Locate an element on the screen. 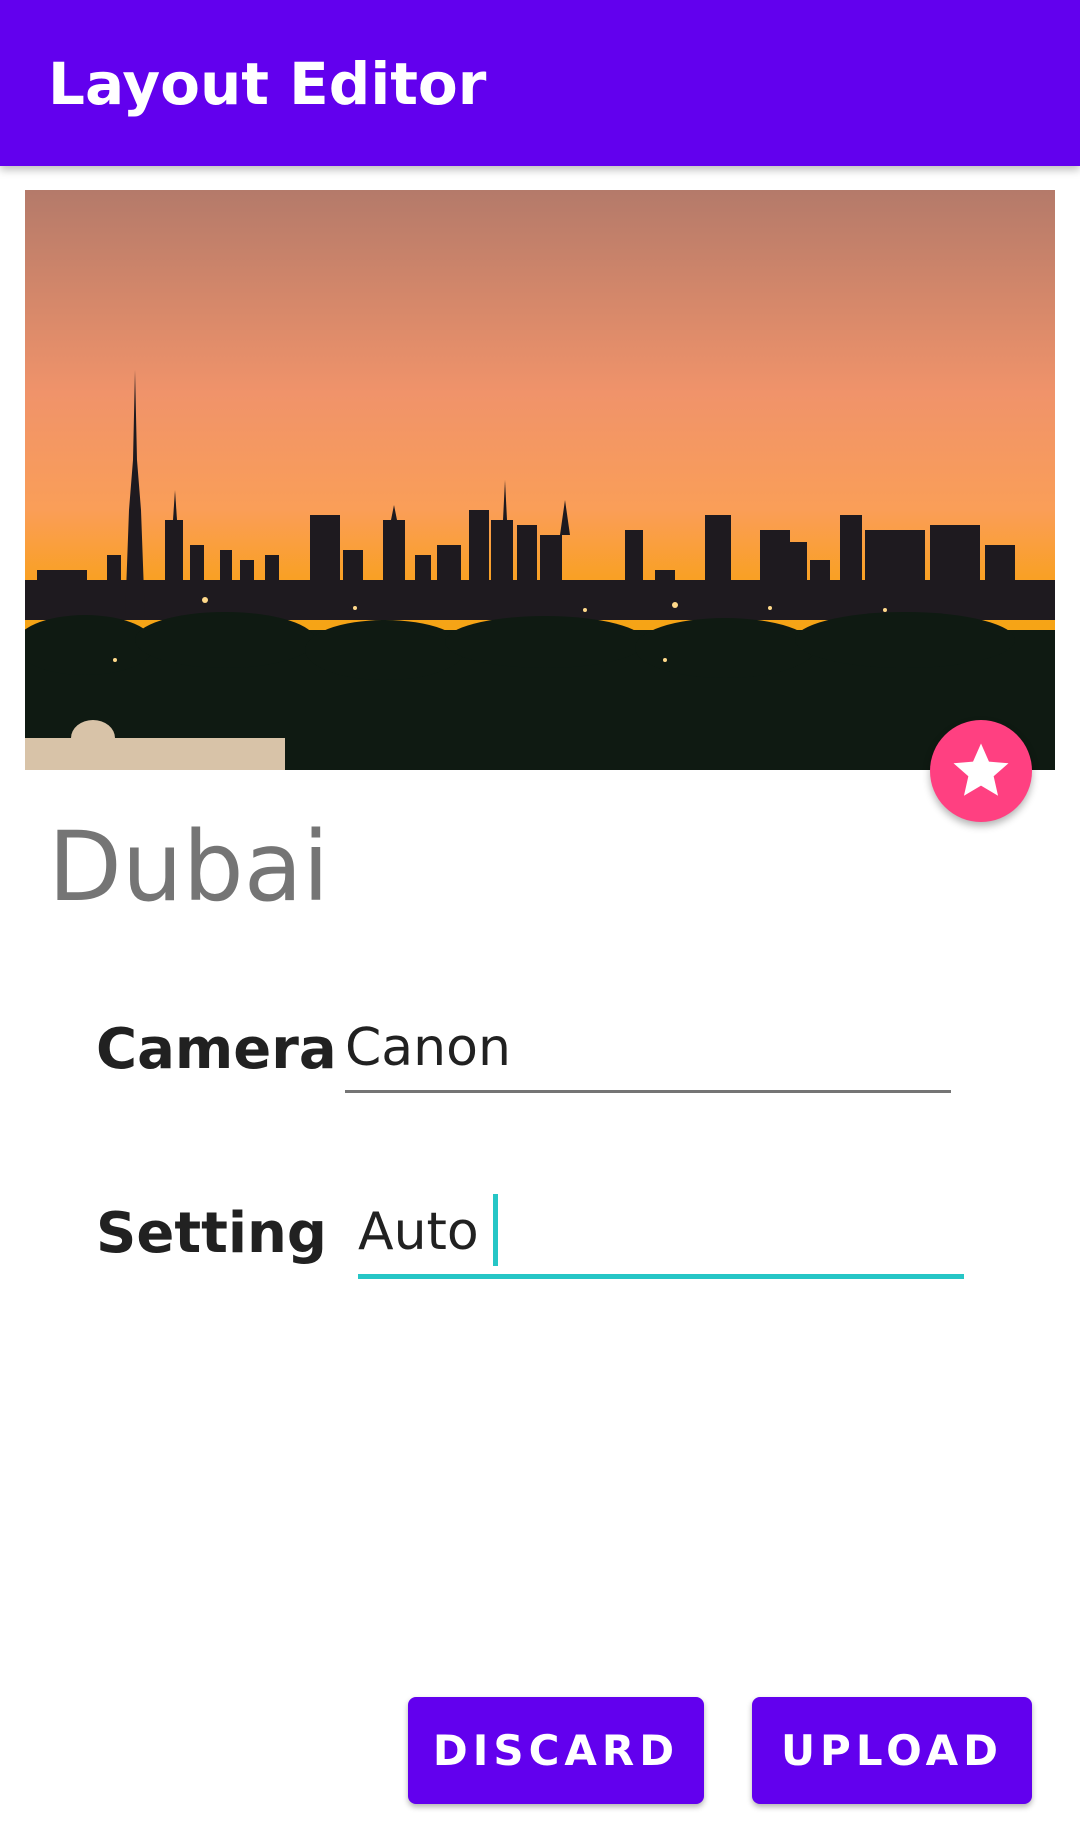 This screenshot has height=1846, width=1080. setting-value-wrap: Auto is located at coordinates (428, 1230).